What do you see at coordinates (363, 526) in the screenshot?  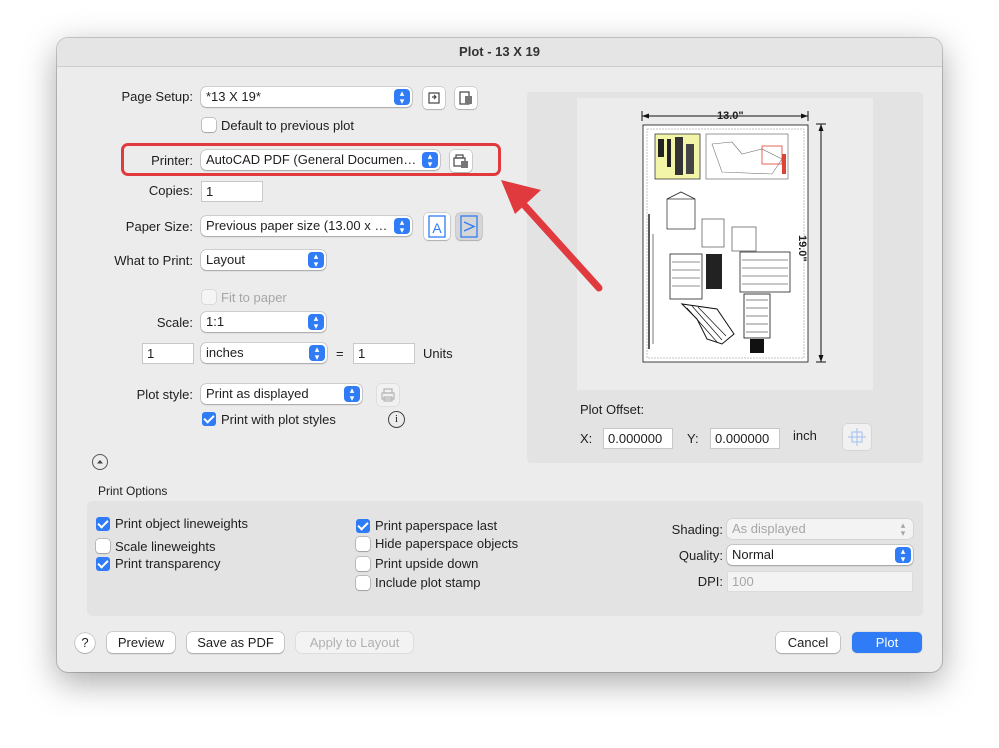 I see `paperspace-last-checkbox` at bounding box center [363, 526].